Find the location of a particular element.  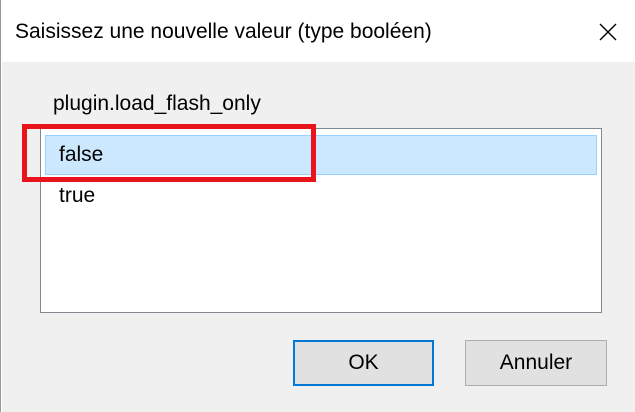

cancel-button: Annuler is located at coordinates (536, 363).